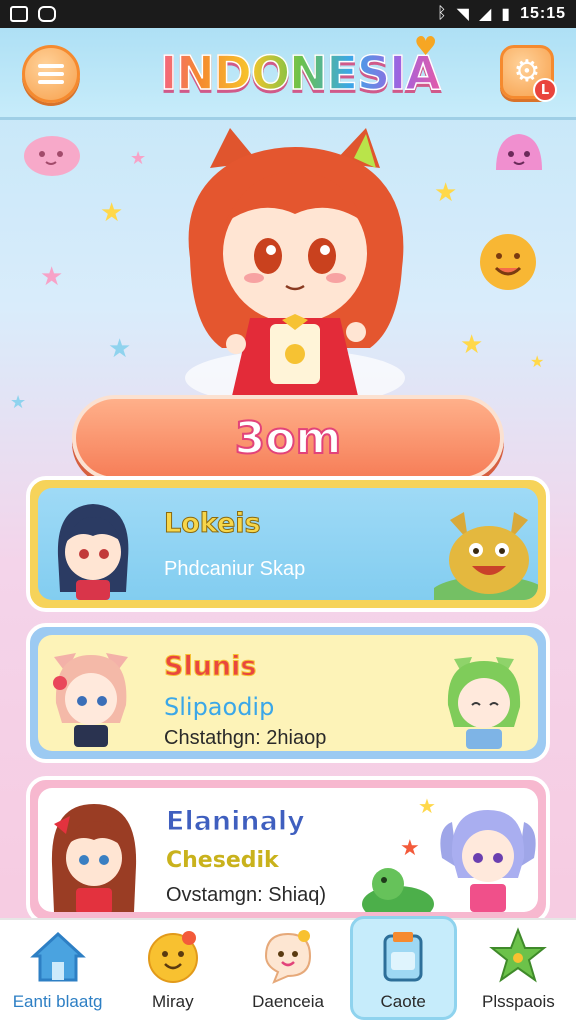  Describe the element at coordinates (52, 156) in the screenshot. I see `pink-cloud-creature-icon` at that location.